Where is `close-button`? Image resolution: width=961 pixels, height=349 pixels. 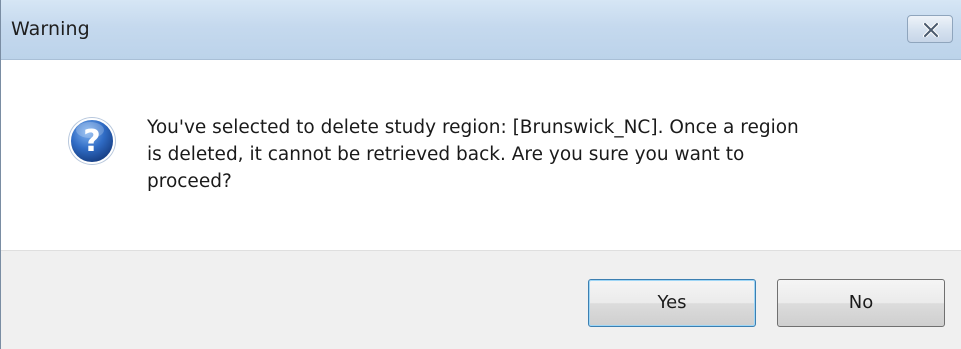 close-button is located at coordinates (930, 29).